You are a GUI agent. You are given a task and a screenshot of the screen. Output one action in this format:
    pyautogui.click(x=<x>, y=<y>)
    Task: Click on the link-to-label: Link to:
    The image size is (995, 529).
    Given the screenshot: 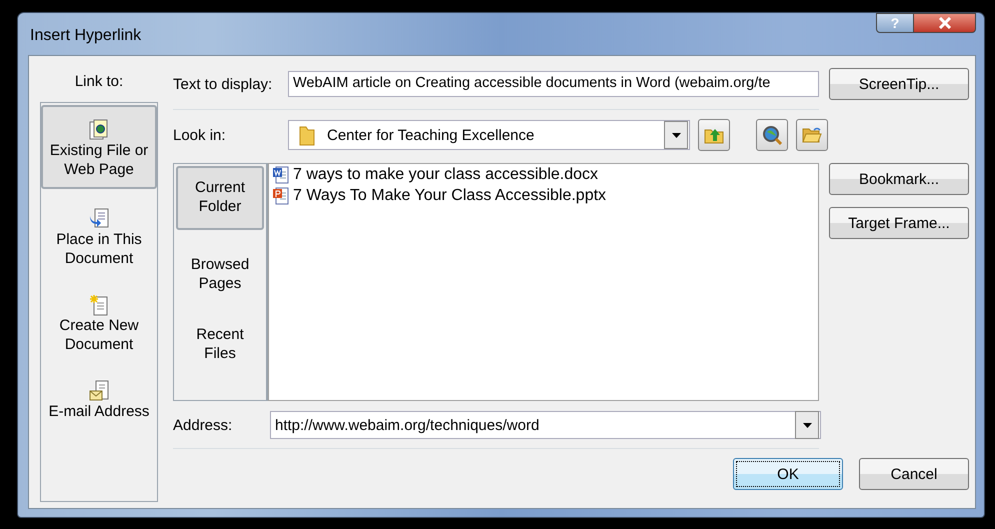 What is the action you would take?
    pyautogui.click(x=99, y=81)
    